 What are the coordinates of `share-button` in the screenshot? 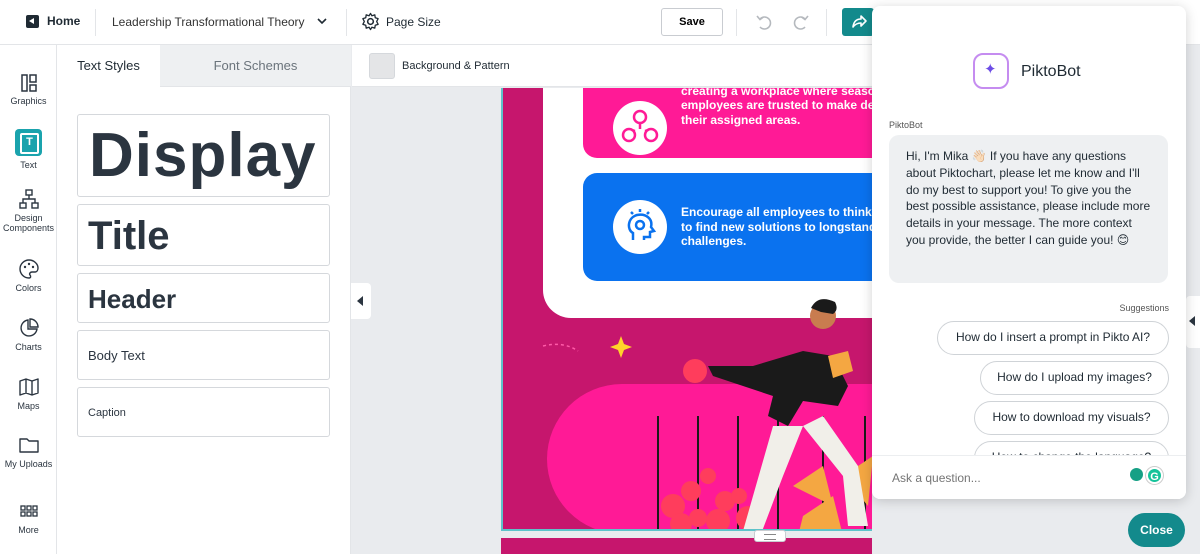 It's located at (858, 22).